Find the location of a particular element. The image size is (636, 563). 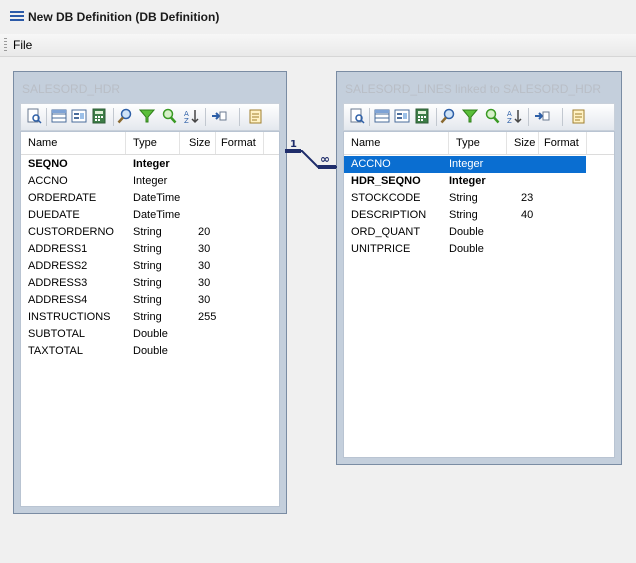

field-name: ORDERDATE is located at coordinates (62, 198).